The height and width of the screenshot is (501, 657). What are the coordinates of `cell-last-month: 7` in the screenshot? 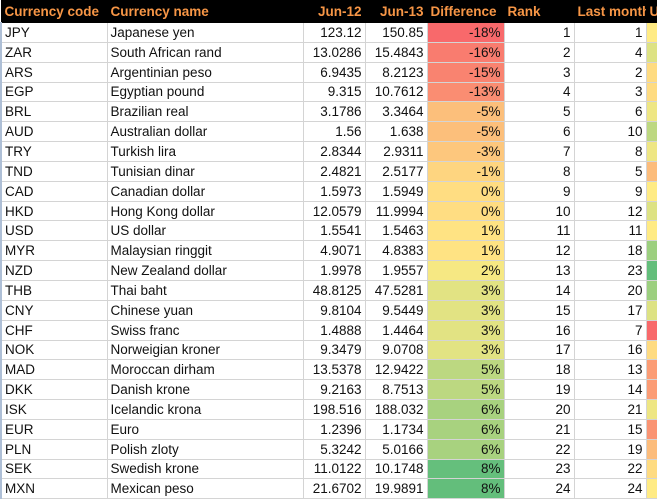 It's located at (610, 330).